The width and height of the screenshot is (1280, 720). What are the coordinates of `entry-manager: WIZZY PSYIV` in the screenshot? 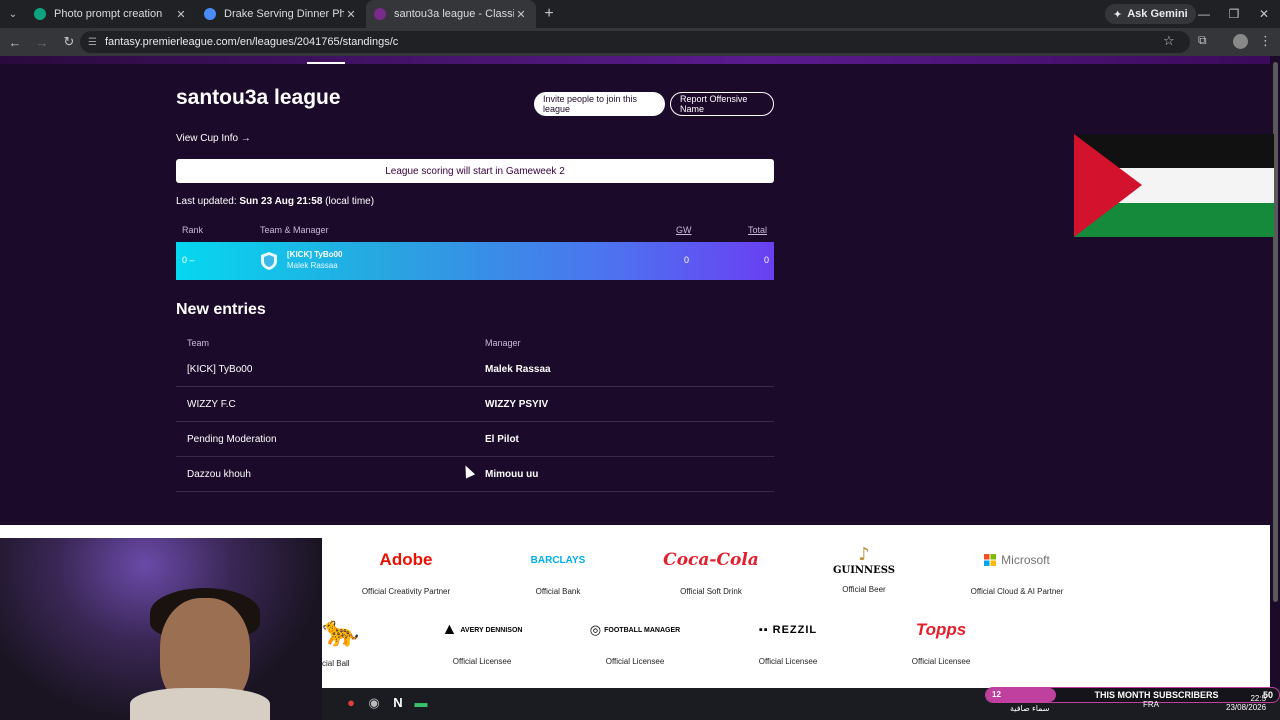 It's located at (517, 404).